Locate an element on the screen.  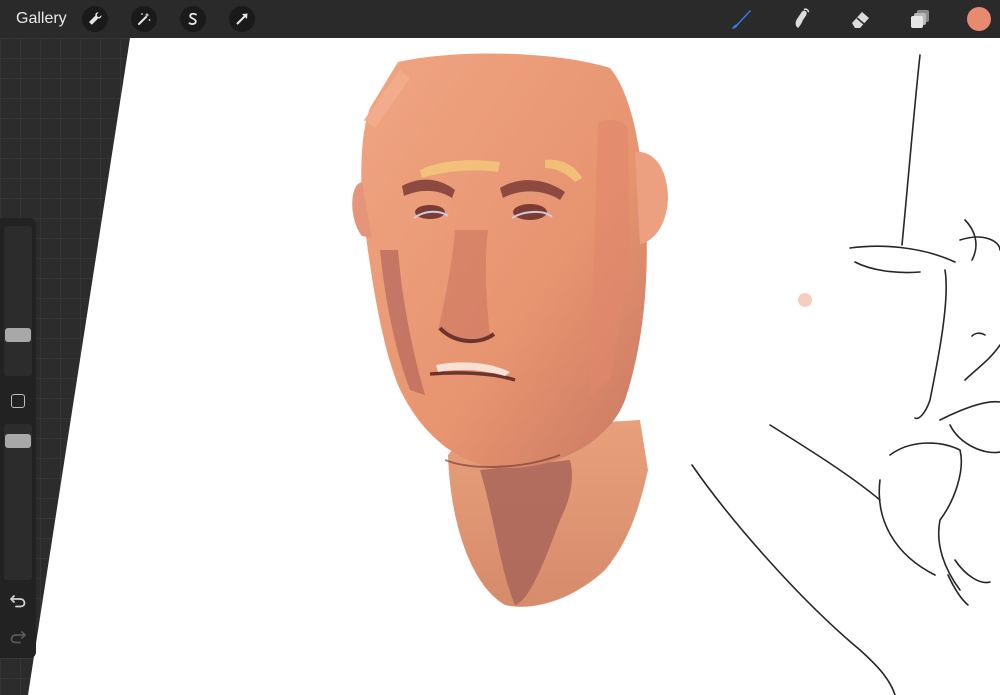
magic-wand-icon is located at coordinates (144, 18).